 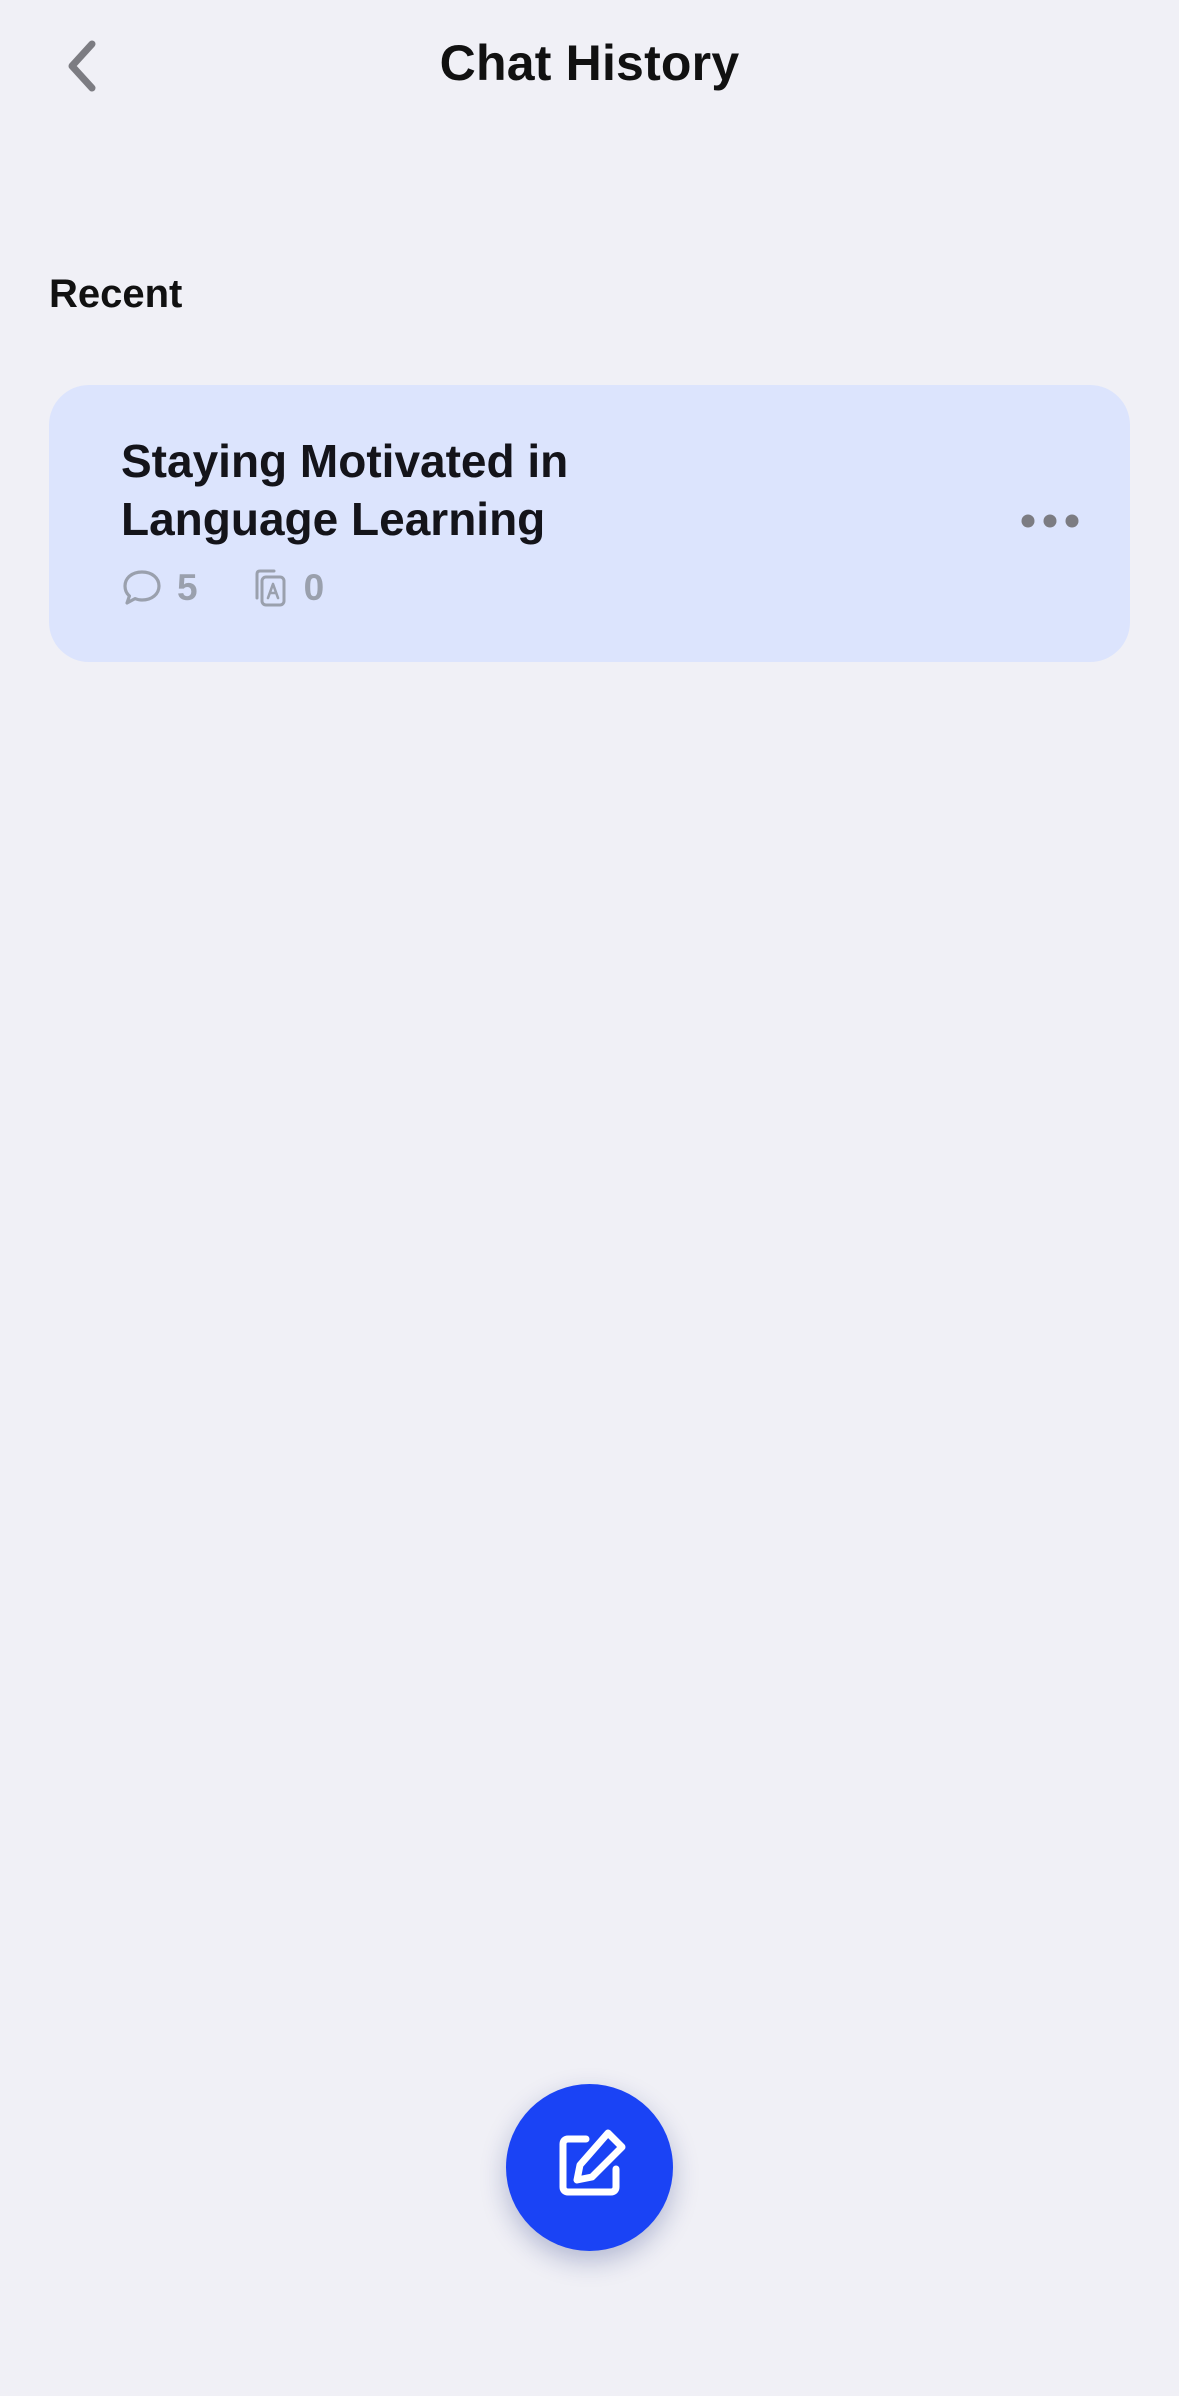 I want to click on chat-stats: 5 0, so click(x=222, y=588).